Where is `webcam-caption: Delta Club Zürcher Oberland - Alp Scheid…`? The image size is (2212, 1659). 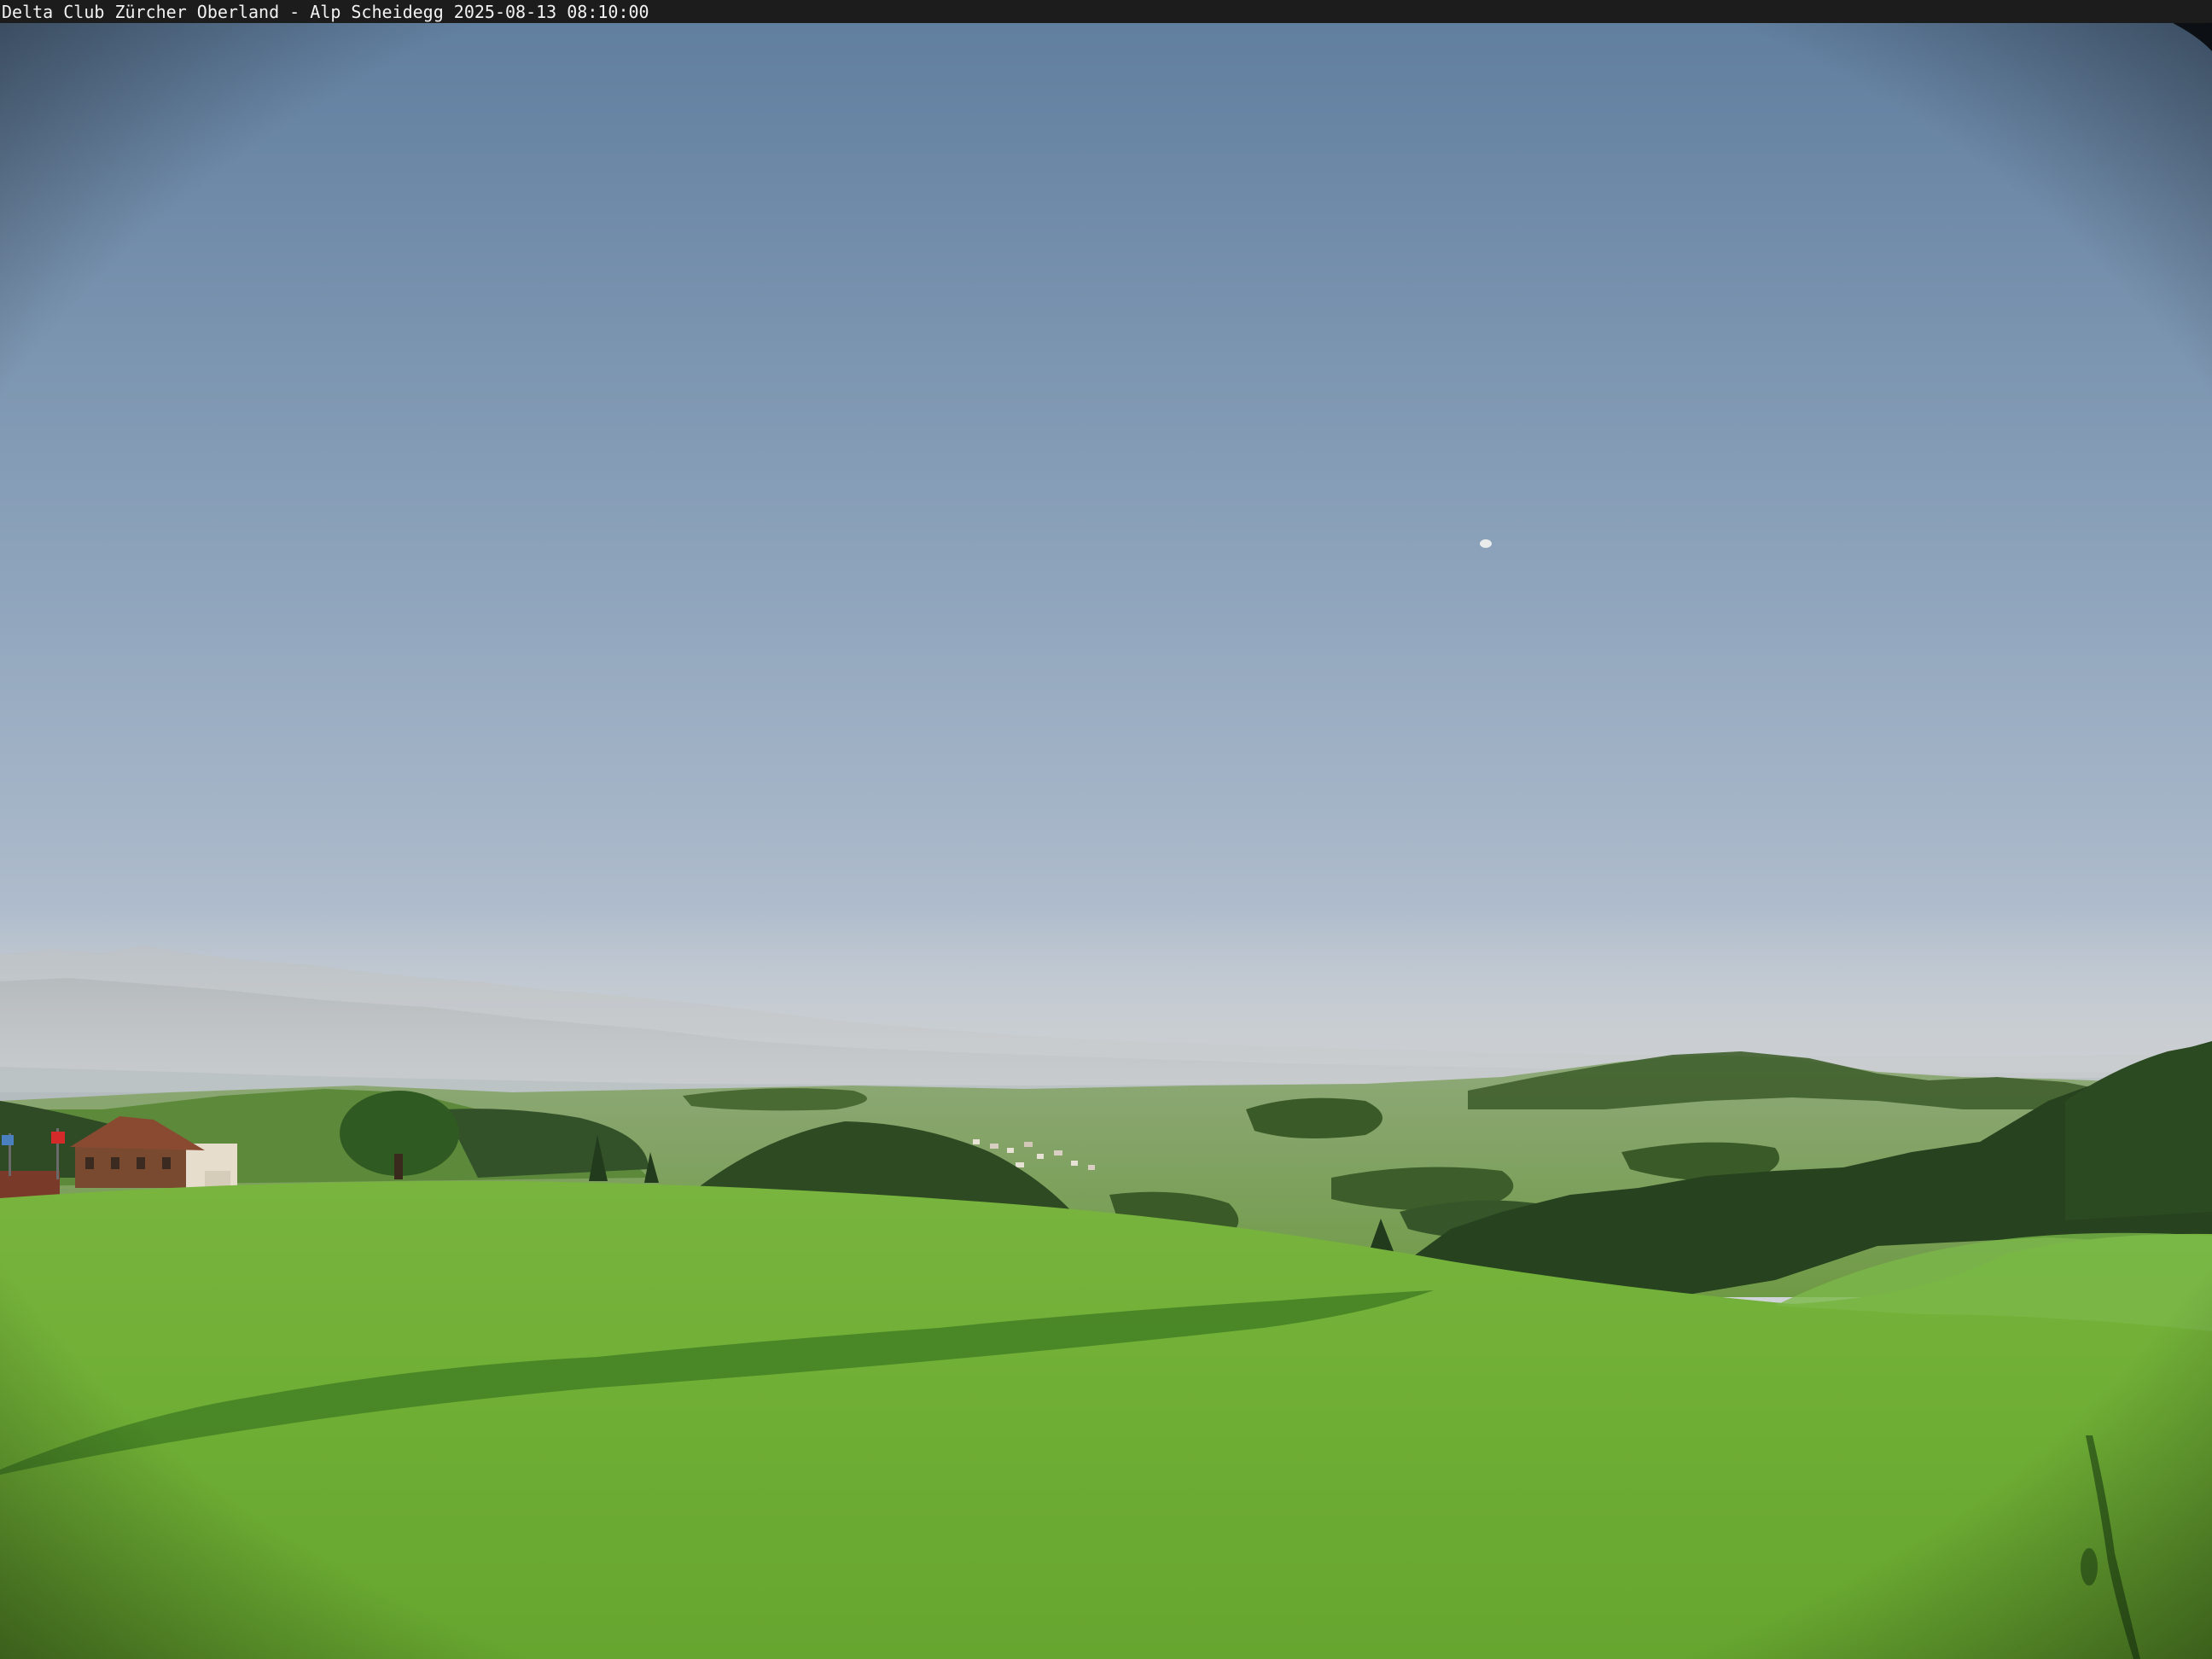 webcam-caption: Delta Club Zürcher Oberland - Alp Scheid… is located at coordinates (325, 12).